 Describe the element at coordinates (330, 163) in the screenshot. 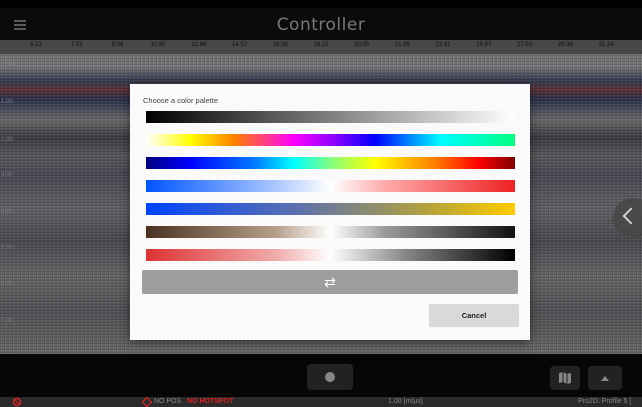

I see `palette-option-jet` at that location.